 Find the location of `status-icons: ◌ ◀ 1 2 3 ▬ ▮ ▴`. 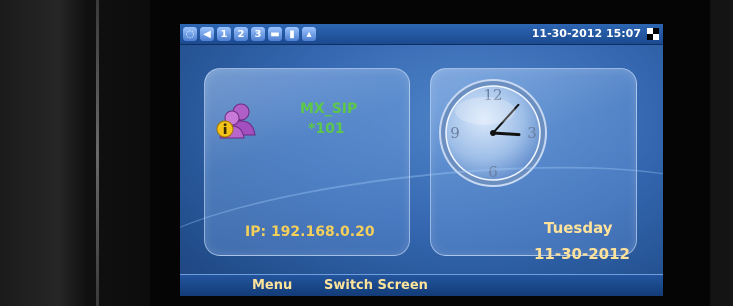

status-icons: ◌ ◀ 1 2 3 ▬ ▮ ▴ is located at coordinates (249, 34).